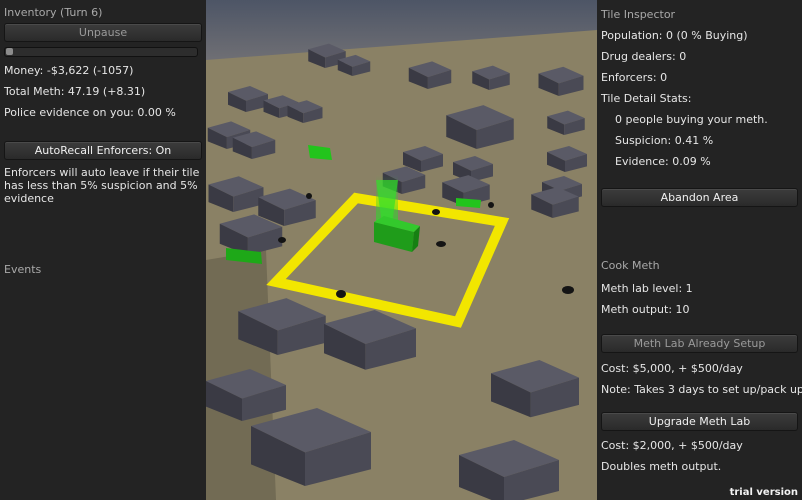 The image size is (802, 500). What do you see at coordinates (75, 91) in the screenshot?
I see `total-meth-readout: Total Meth: 47.19 (+8.31)` at bounding box center [75, 91].